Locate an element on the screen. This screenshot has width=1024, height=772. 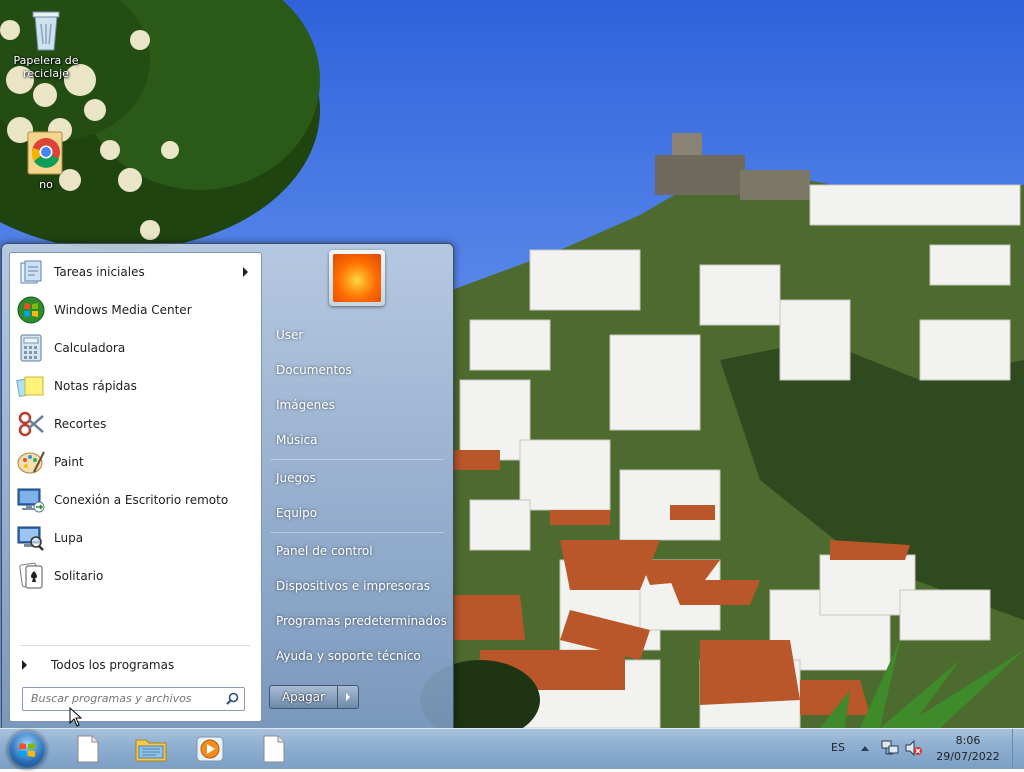
chrome-icon is located at coordinates (45, 153).